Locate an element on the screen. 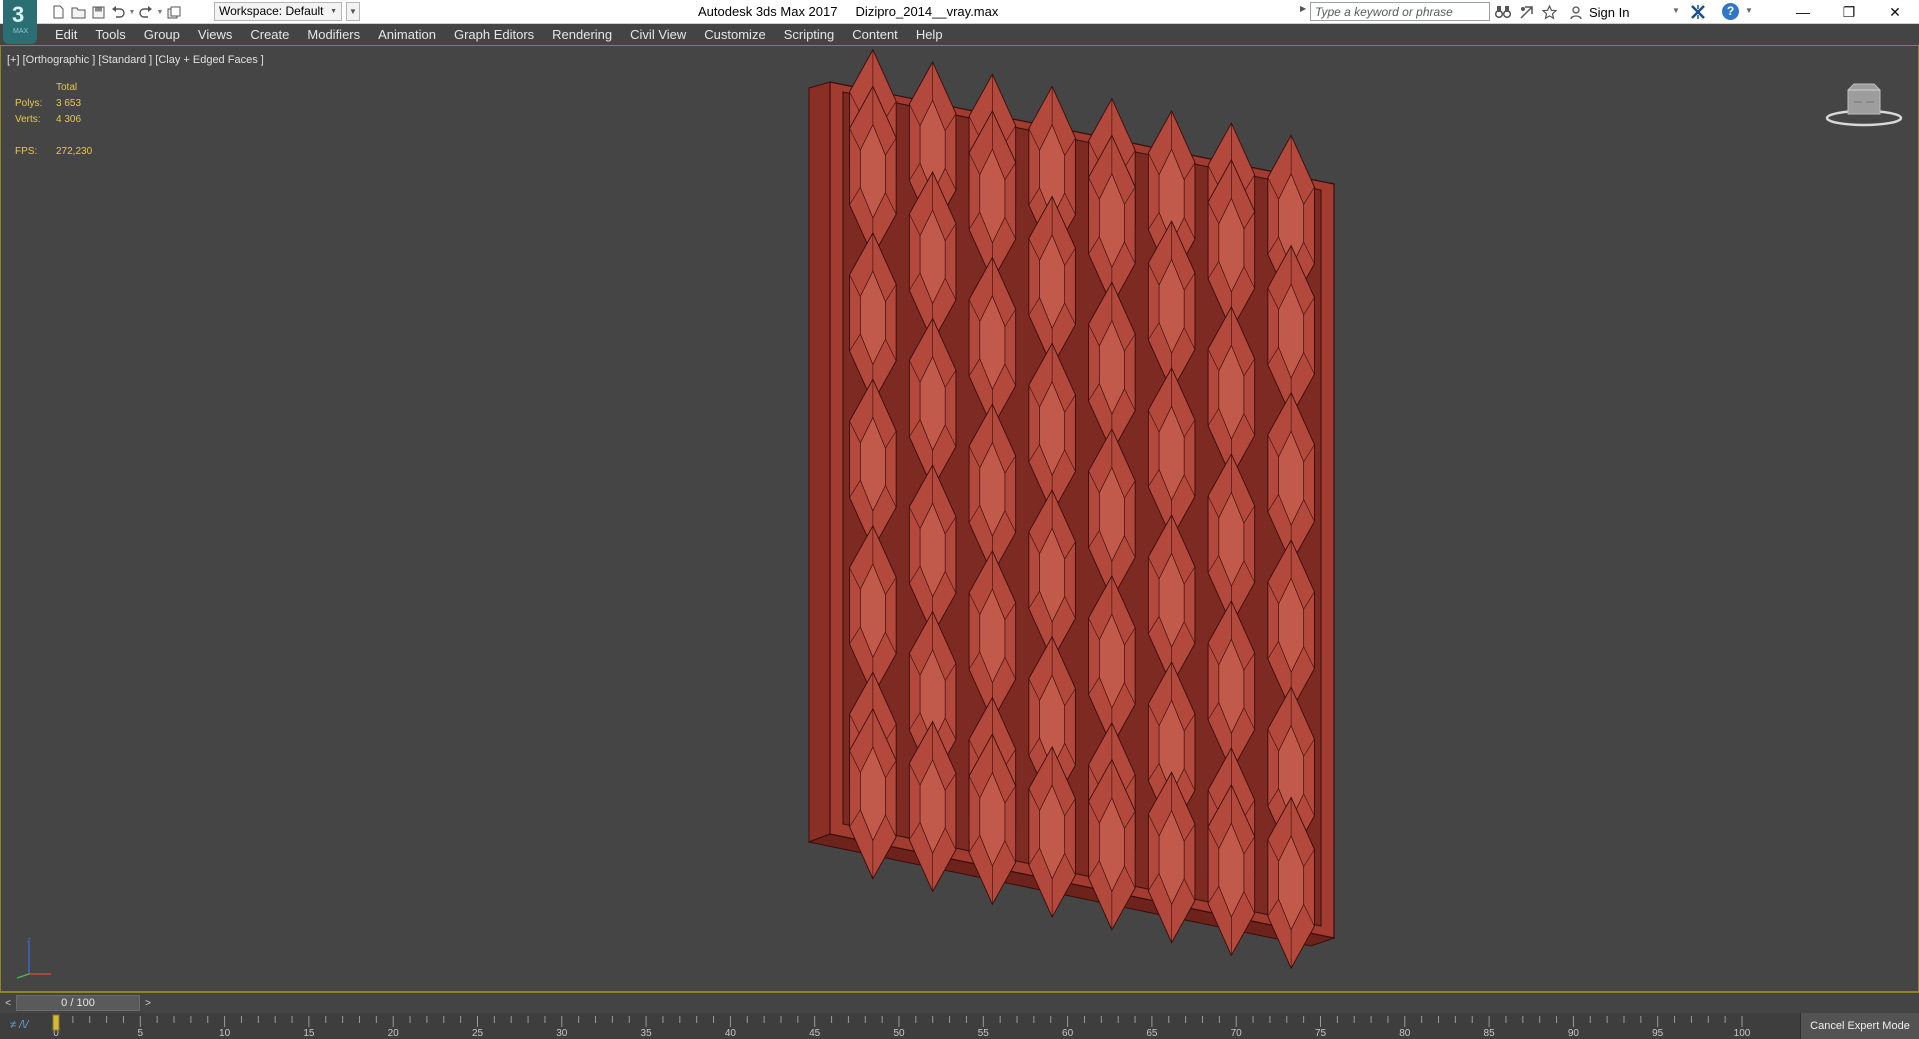 The height and width of the screenshot is (1039, 1919). timeline-tick-label: 100 is located at coordinates (1742, 1033).